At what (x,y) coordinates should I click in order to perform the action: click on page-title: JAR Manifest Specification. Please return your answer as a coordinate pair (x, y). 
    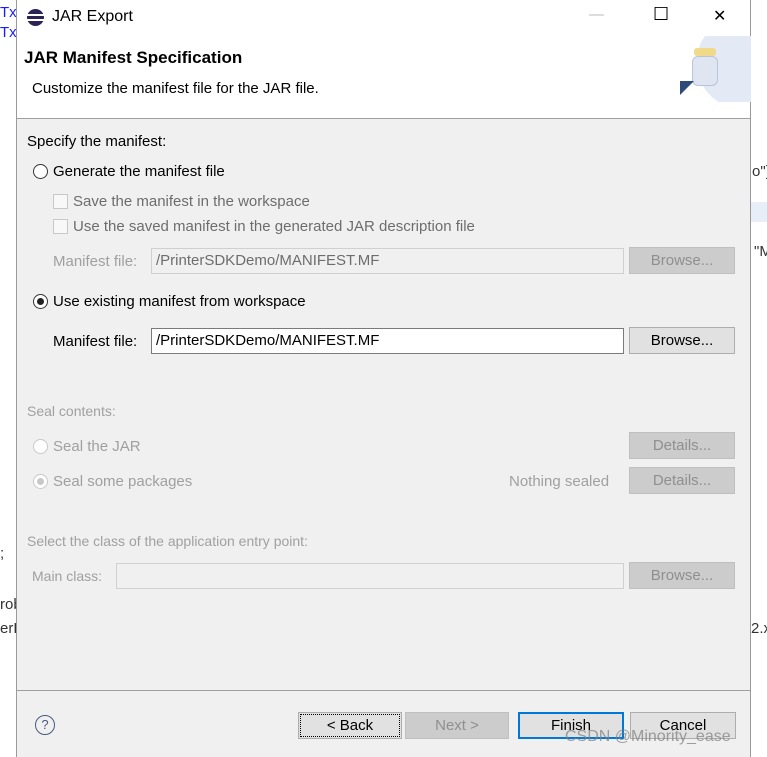
    Looking at the image, I should click on (133, 57).